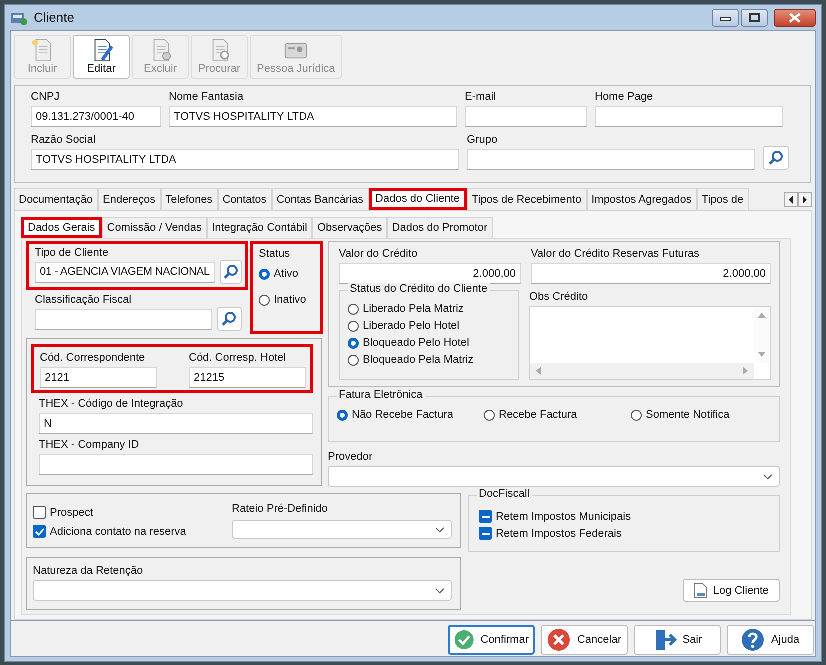 The height and width of the screenshot is (665, 826). What do you see at coordinates (88, 571) in the screenshot?
I see `field-label: Natureza da Retenção` at bounding box center [88, 571].